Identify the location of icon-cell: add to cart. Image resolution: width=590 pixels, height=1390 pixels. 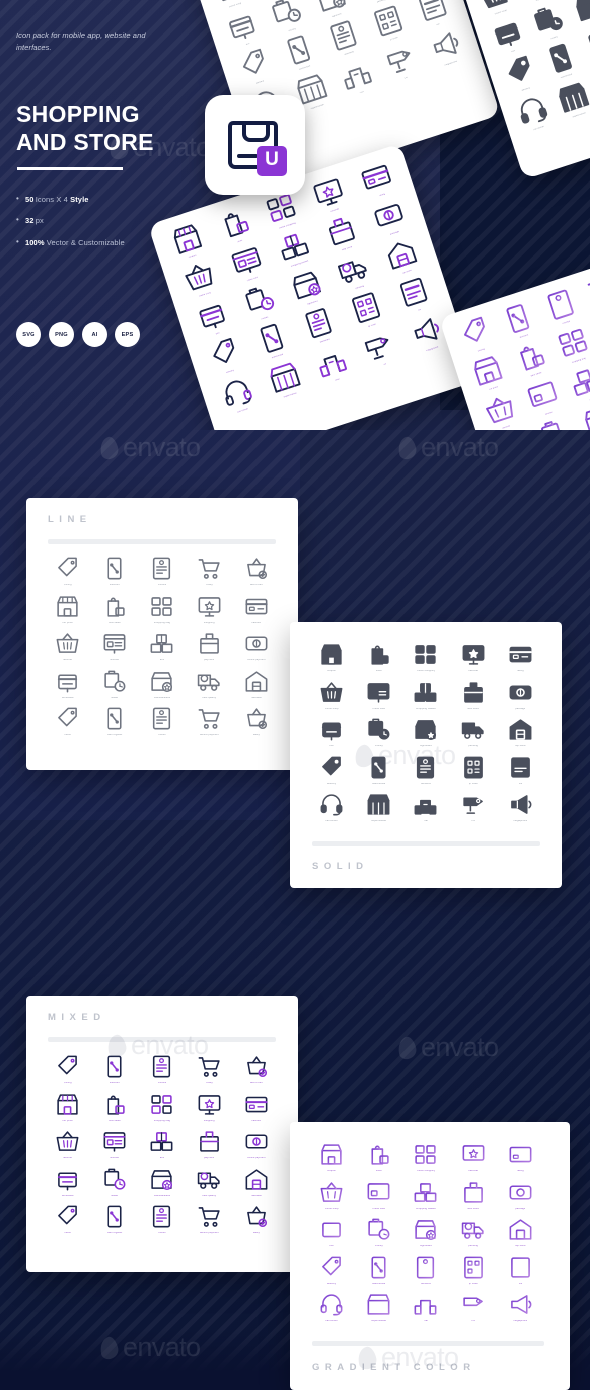
(256, 1069).